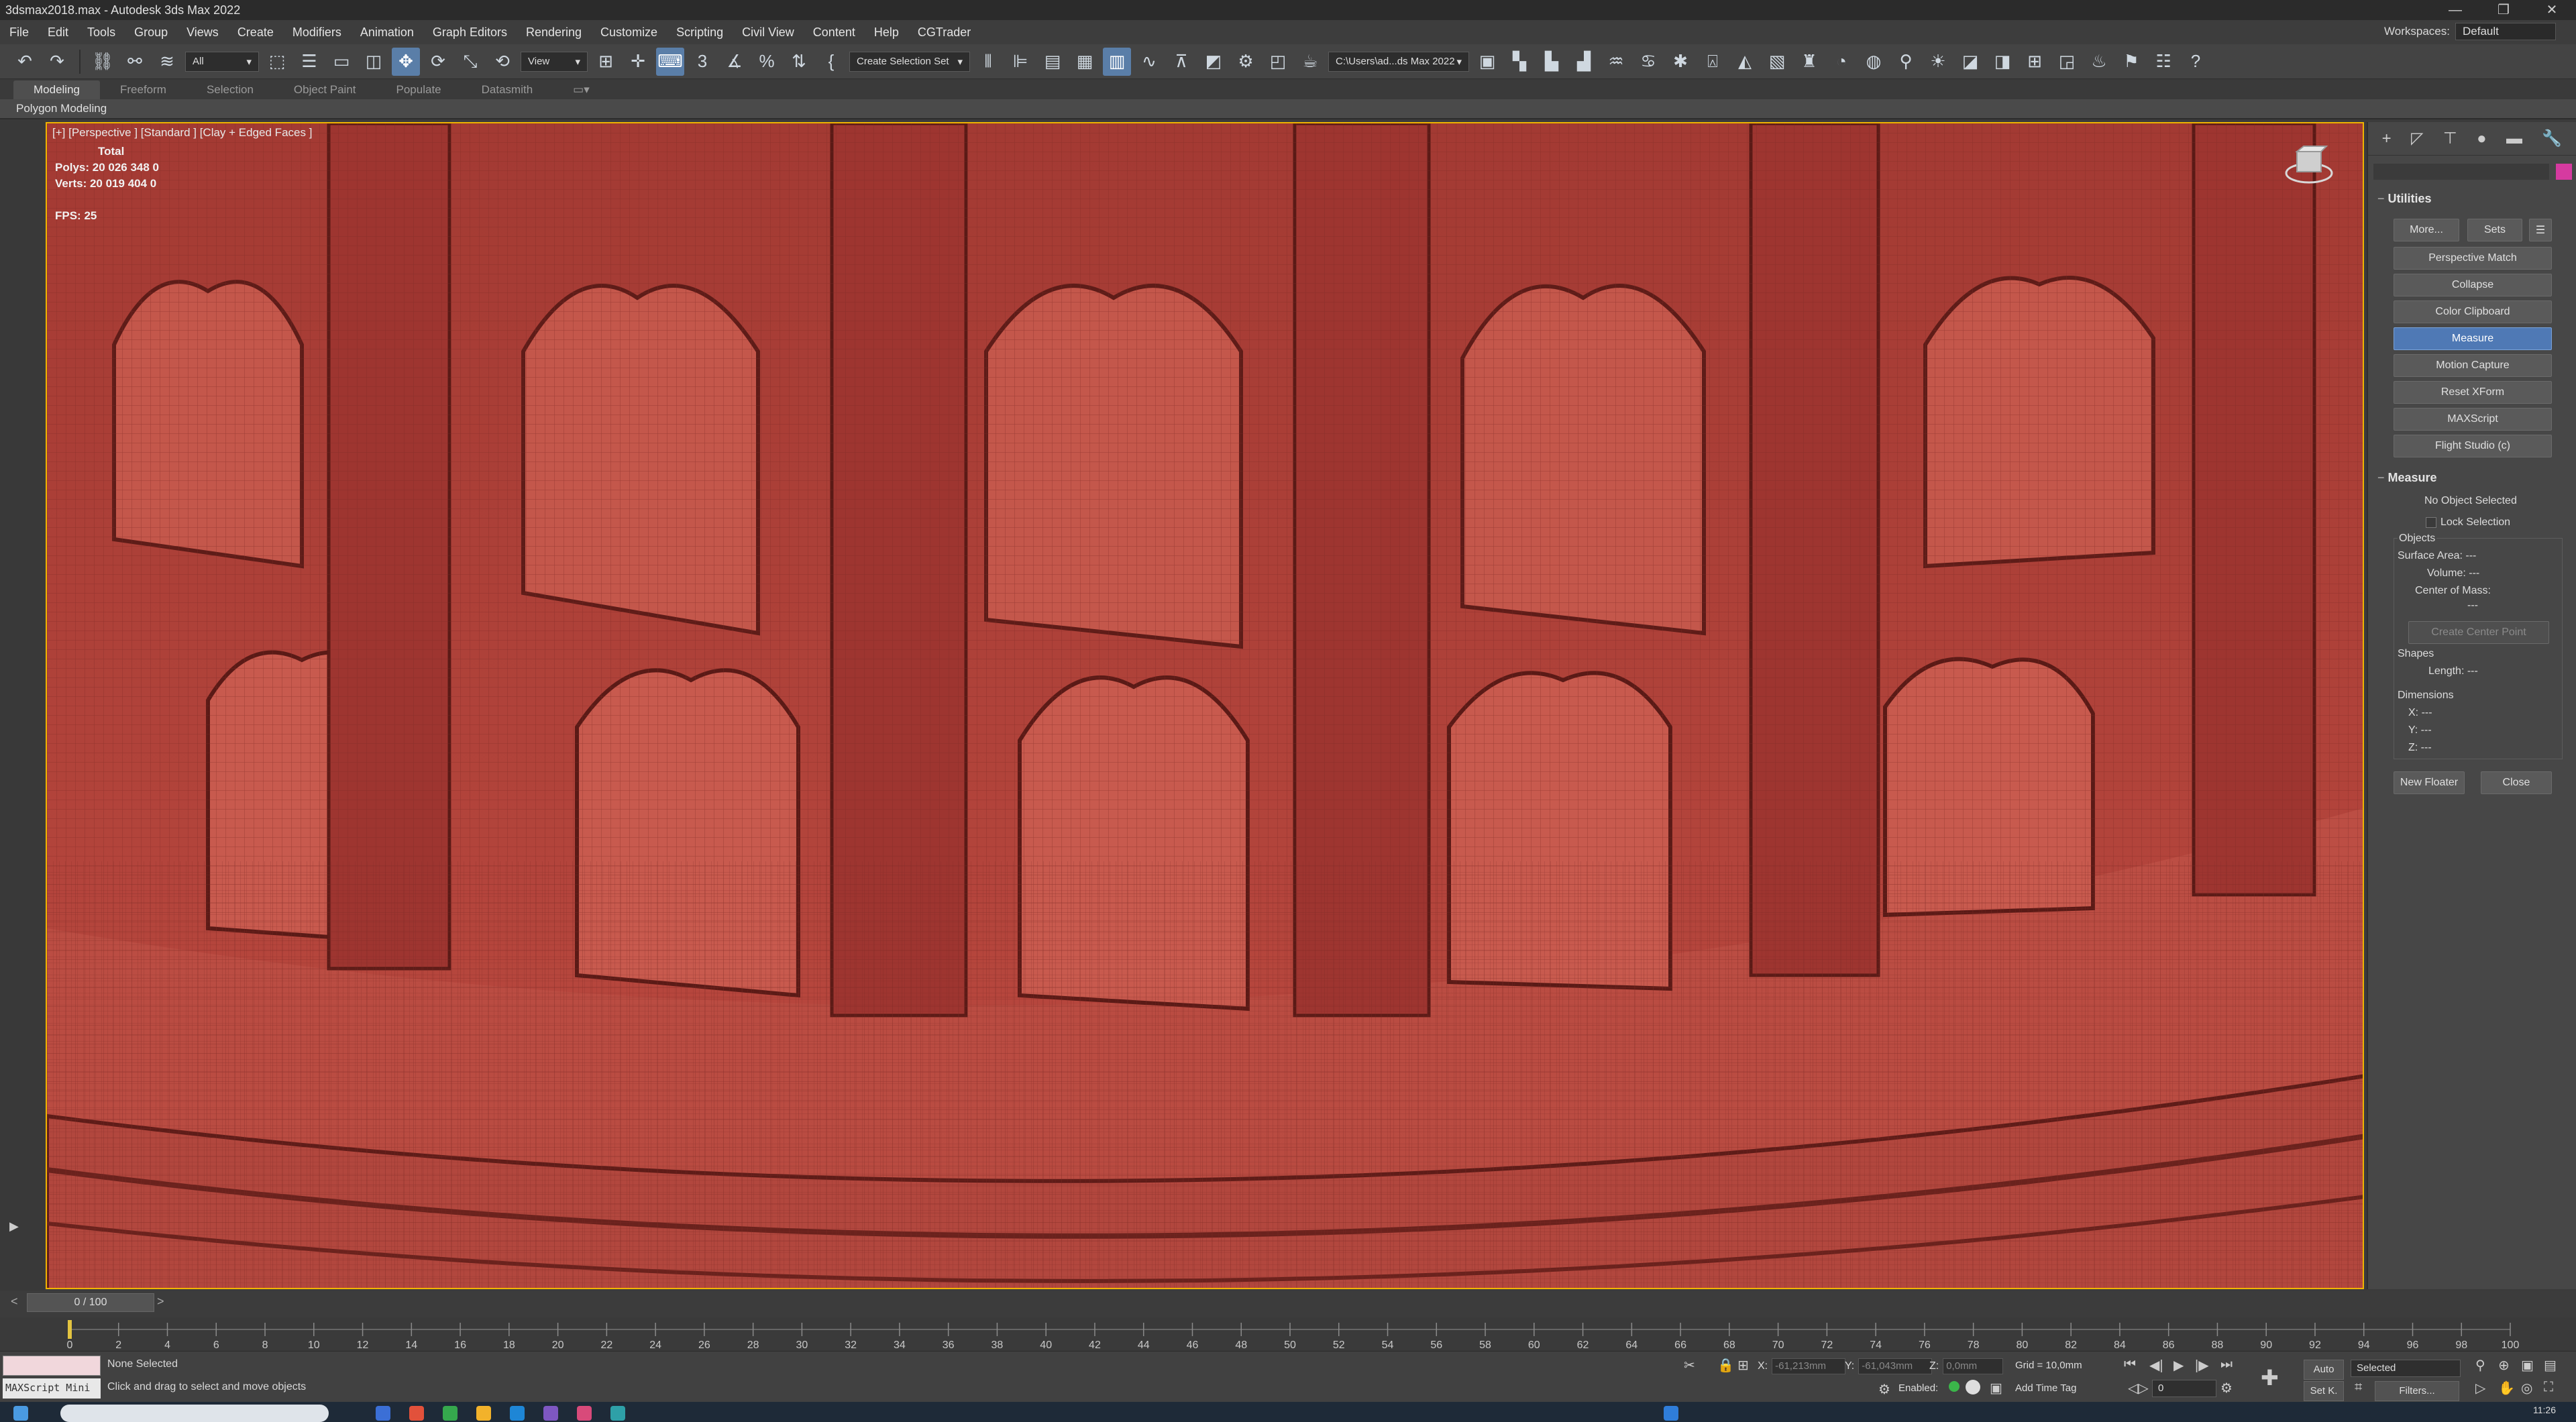 The width and height of the screenshot is (2576, 1422). I want to click on zoom-all-icon: ⊕, so click(2504, 1365).